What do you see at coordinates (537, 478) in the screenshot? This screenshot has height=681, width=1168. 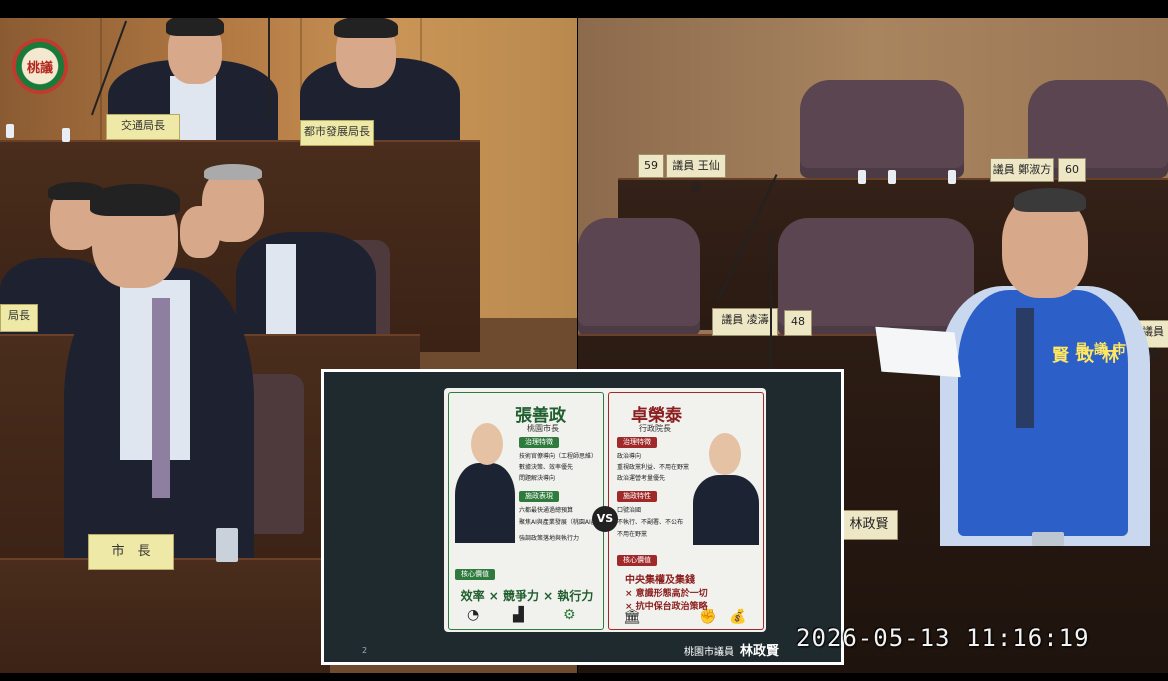 I see `left-item-3: 問題解決導向` at bounding box center [537, 478].